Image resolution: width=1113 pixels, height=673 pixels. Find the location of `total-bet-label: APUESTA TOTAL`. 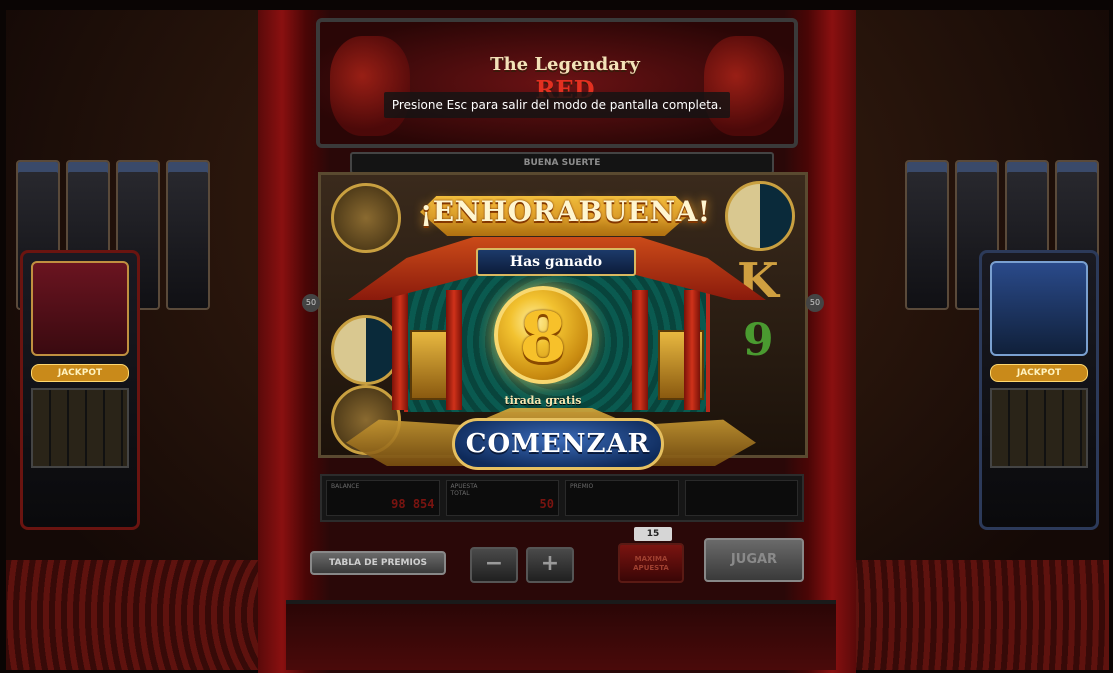

total-bet-label: APUESTA TOTAL is located at coordinates (464, 490).